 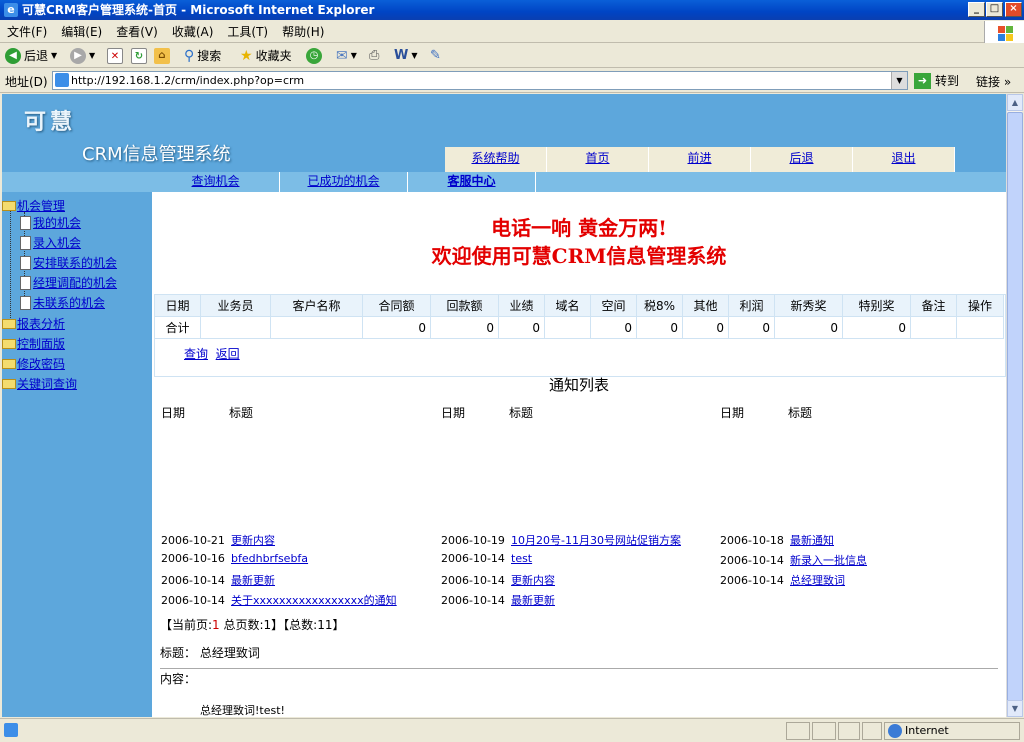 What do you see at coordinates (936, 80) in the screenshot?
I see `go-button: ➜ 转到` at bounding box center [936, 80].